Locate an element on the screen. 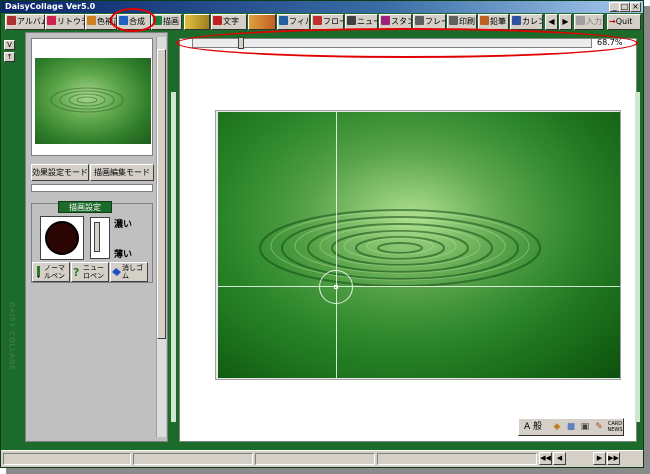  stamp-icon: ■ is located at coordinates (571, 427).